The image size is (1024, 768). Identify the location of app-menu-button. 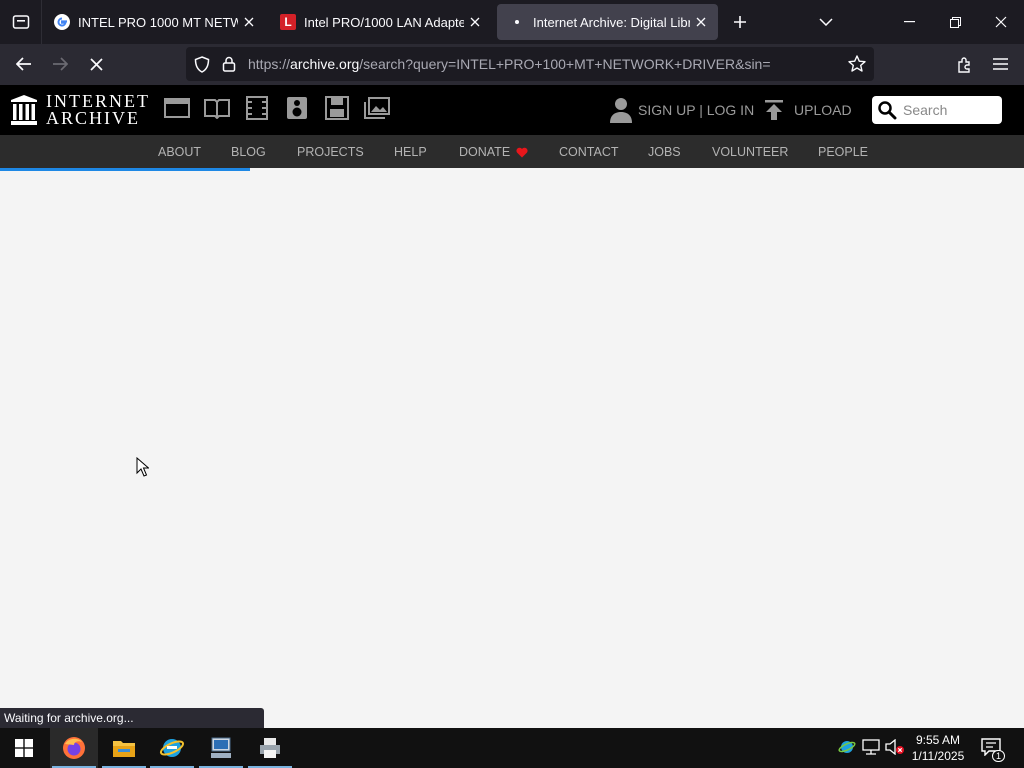
(1000, 64).